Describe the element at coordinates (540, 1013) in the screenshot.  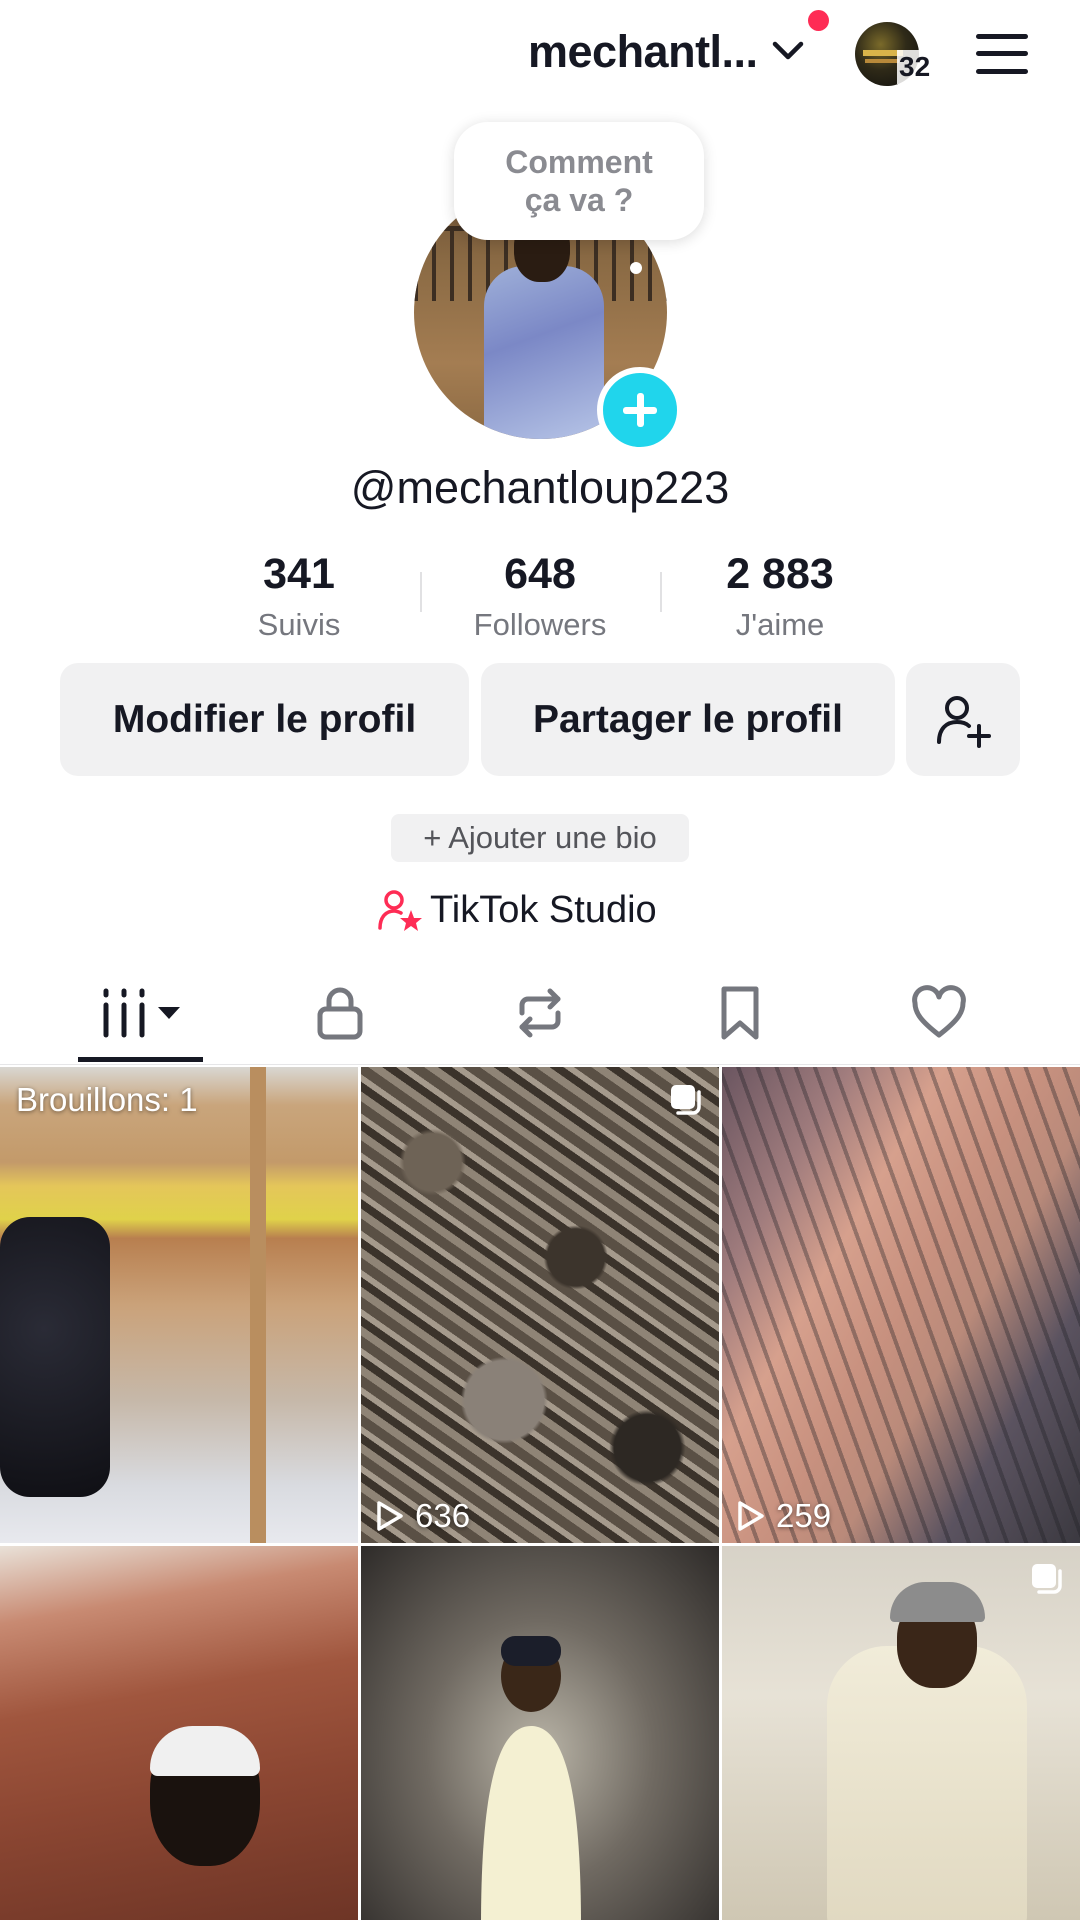
I see `repost-icon` at that location.